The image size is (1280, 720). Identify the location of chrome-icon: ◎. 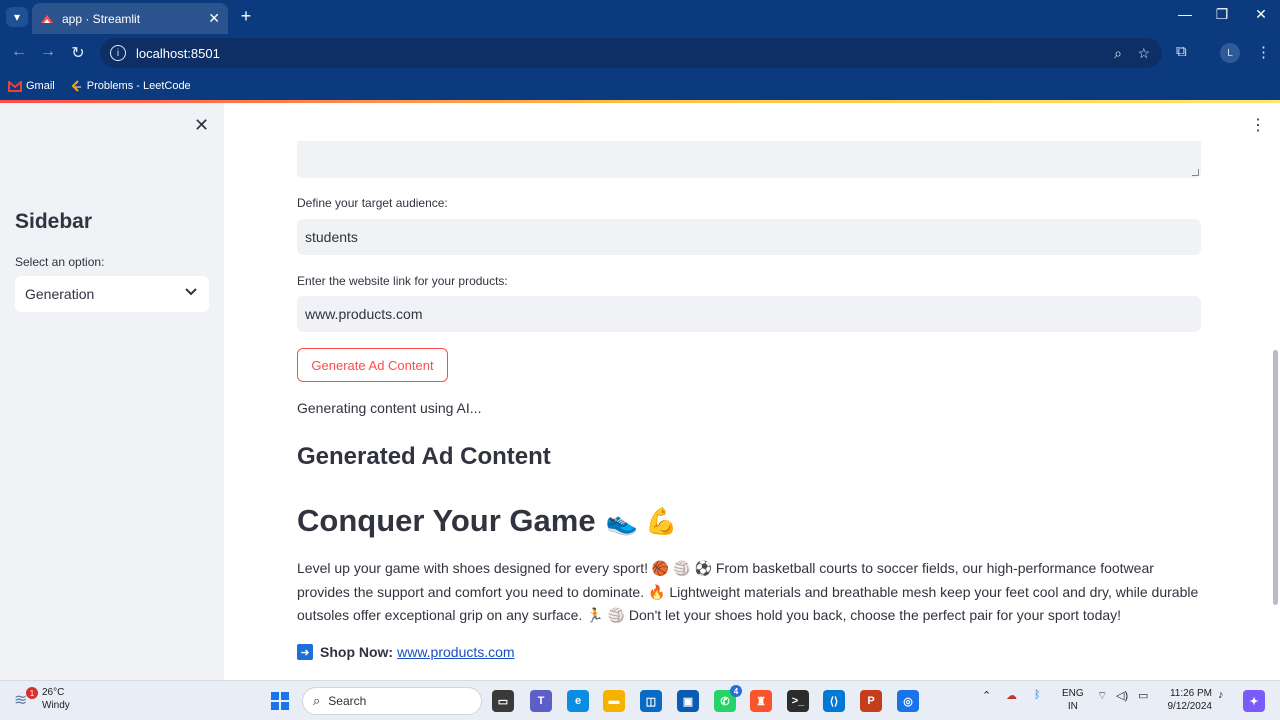
(908, 701).